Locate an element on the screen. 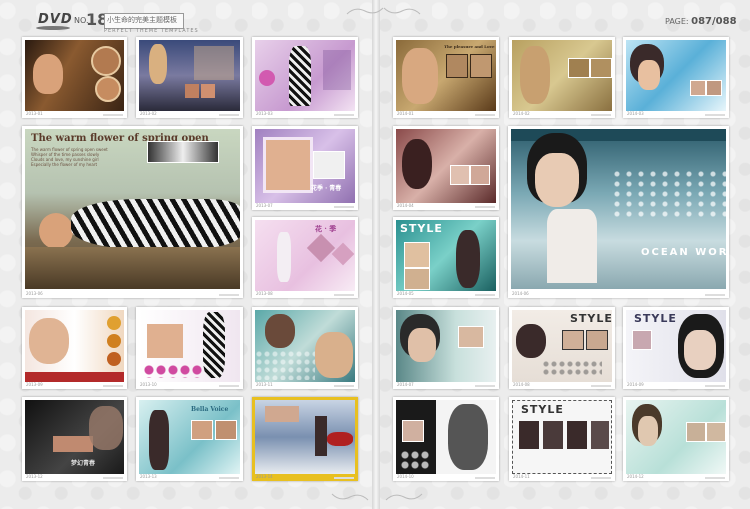 The height and width of the screenshot is (509, 750). template-code: 2013-08 is located at coordinates (264, 293).